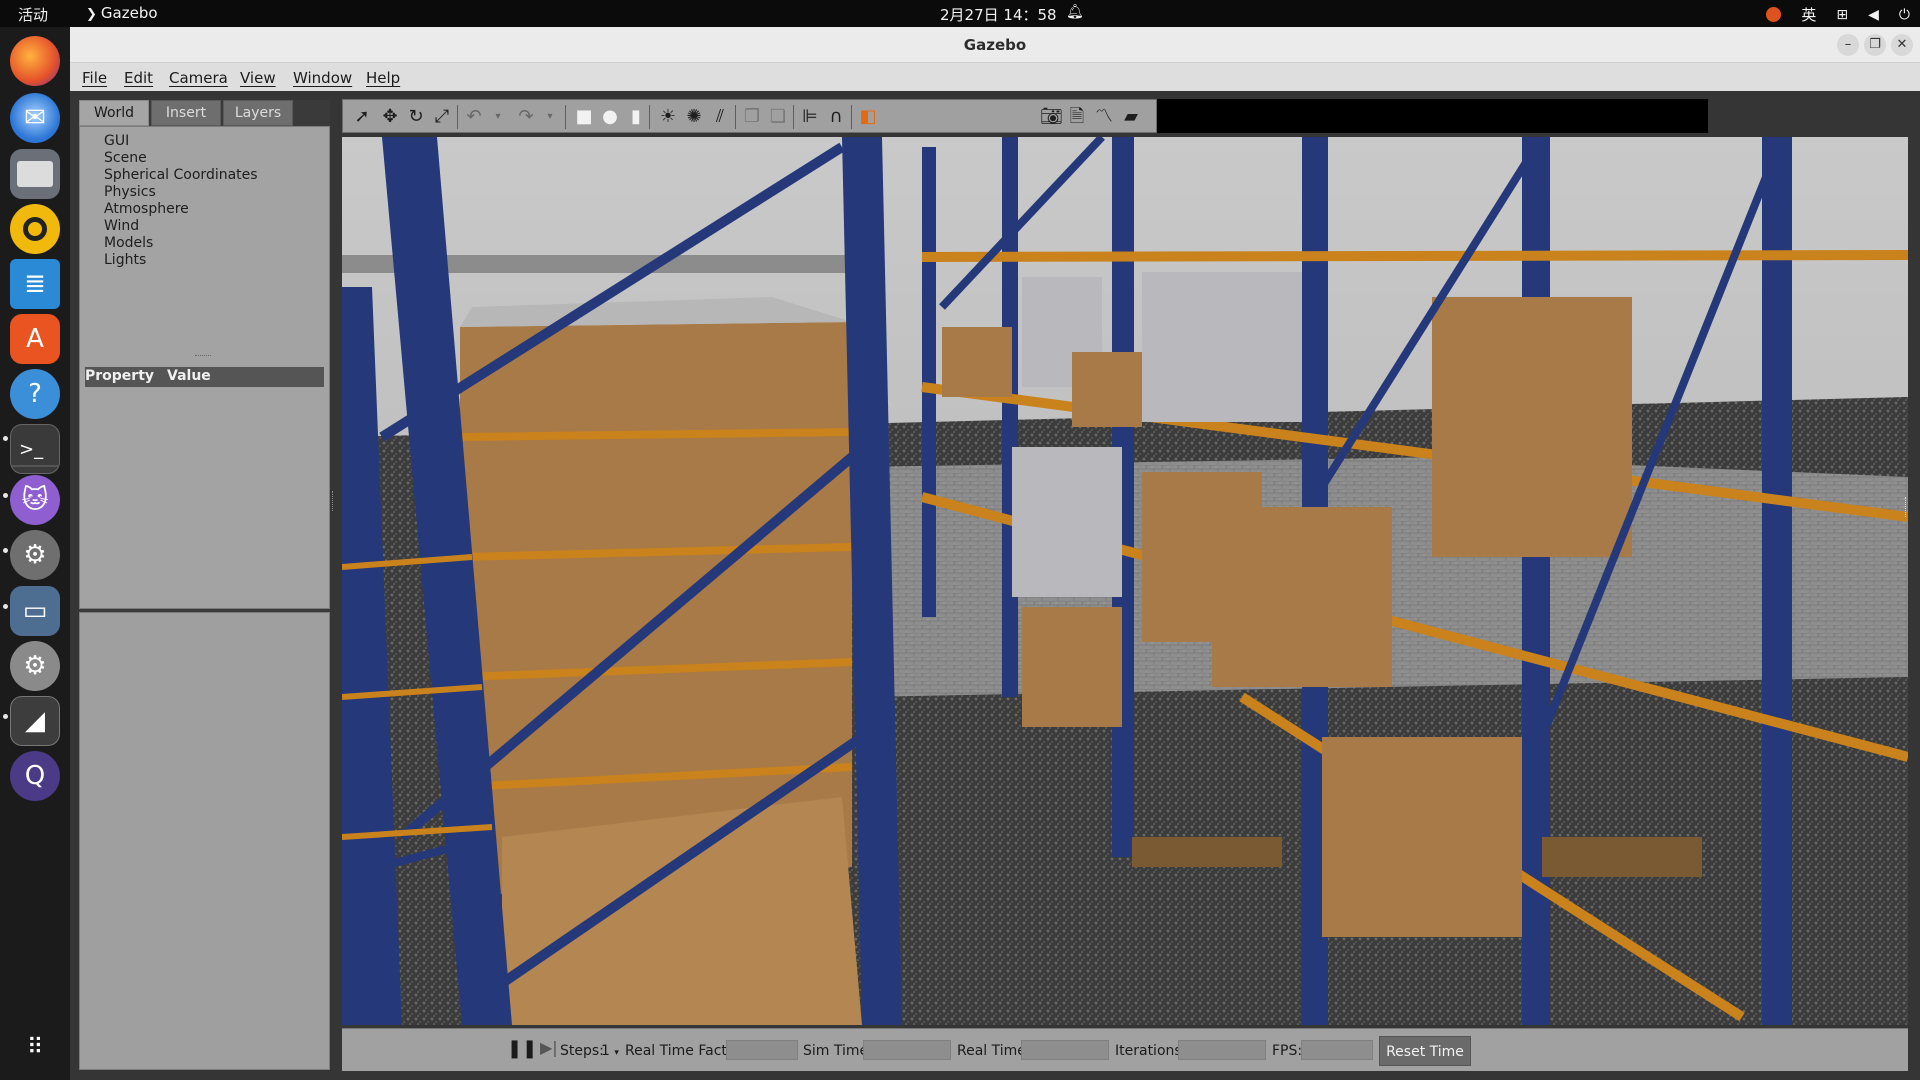 This screenshot has width=1920, height=1080. What do you see at coordinates (1075, 12) in the screenshot?
I see `notification-bell-icon: 🔔︎` at bounding box center [1075, 12].